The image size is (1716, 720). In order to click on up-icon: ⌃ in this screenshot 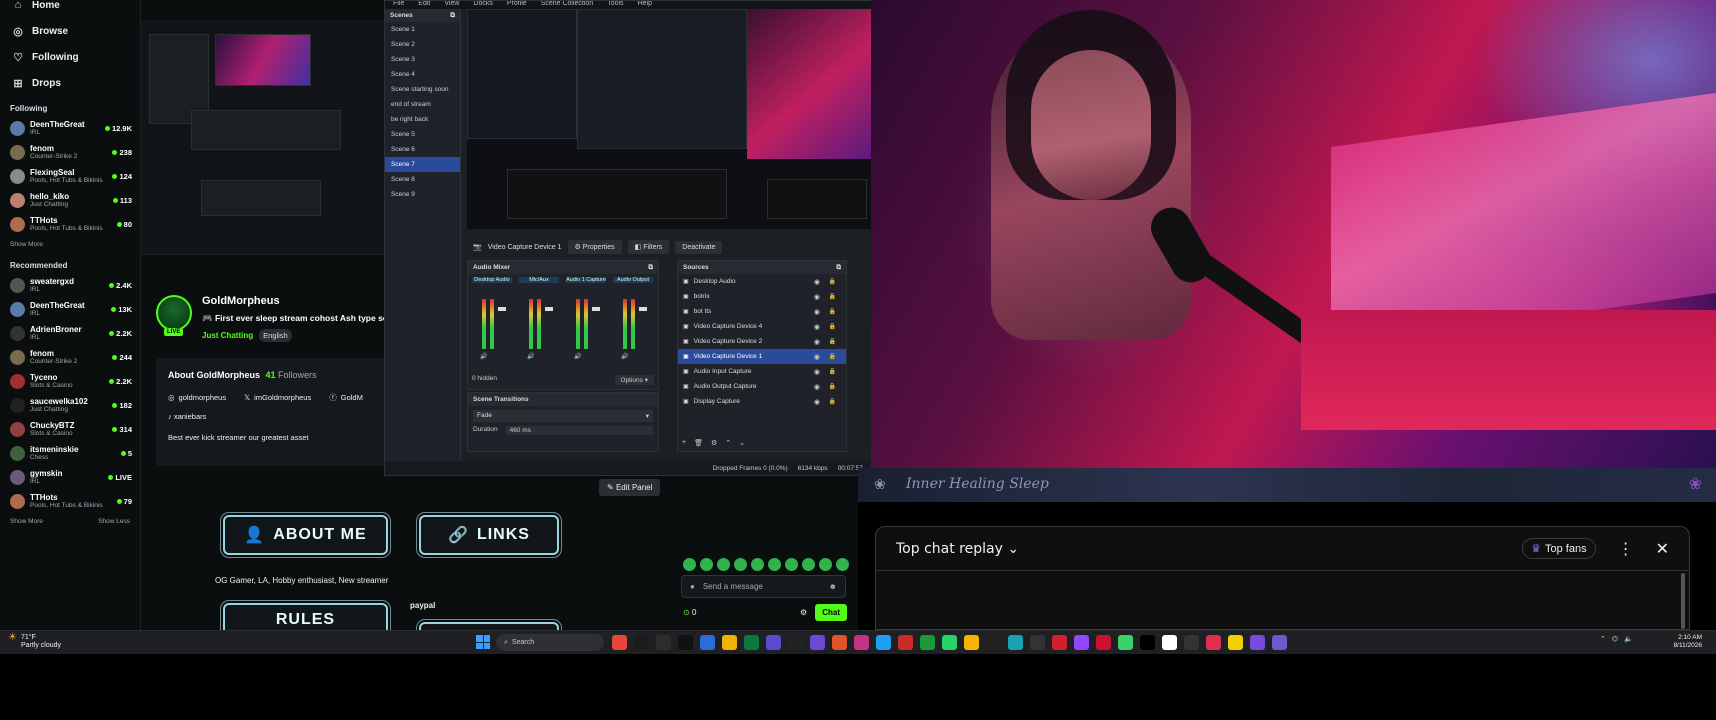, I will do `click(728, 443)`.